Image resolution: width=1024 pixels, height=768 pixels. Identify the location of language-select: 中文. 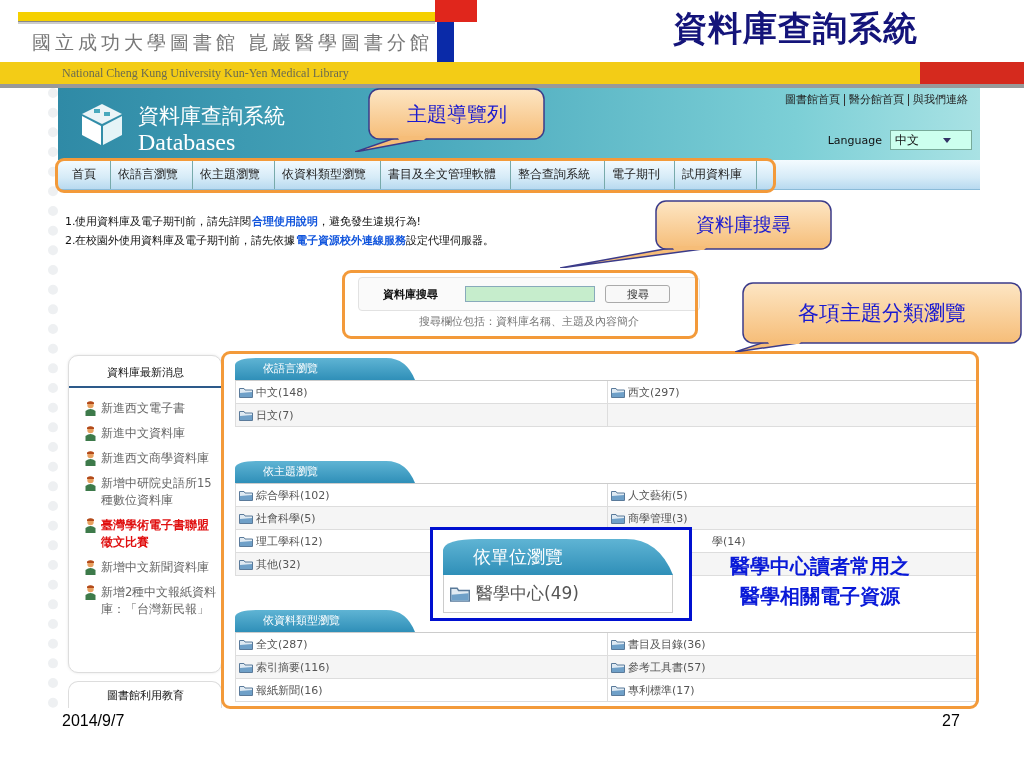
(931, 140).